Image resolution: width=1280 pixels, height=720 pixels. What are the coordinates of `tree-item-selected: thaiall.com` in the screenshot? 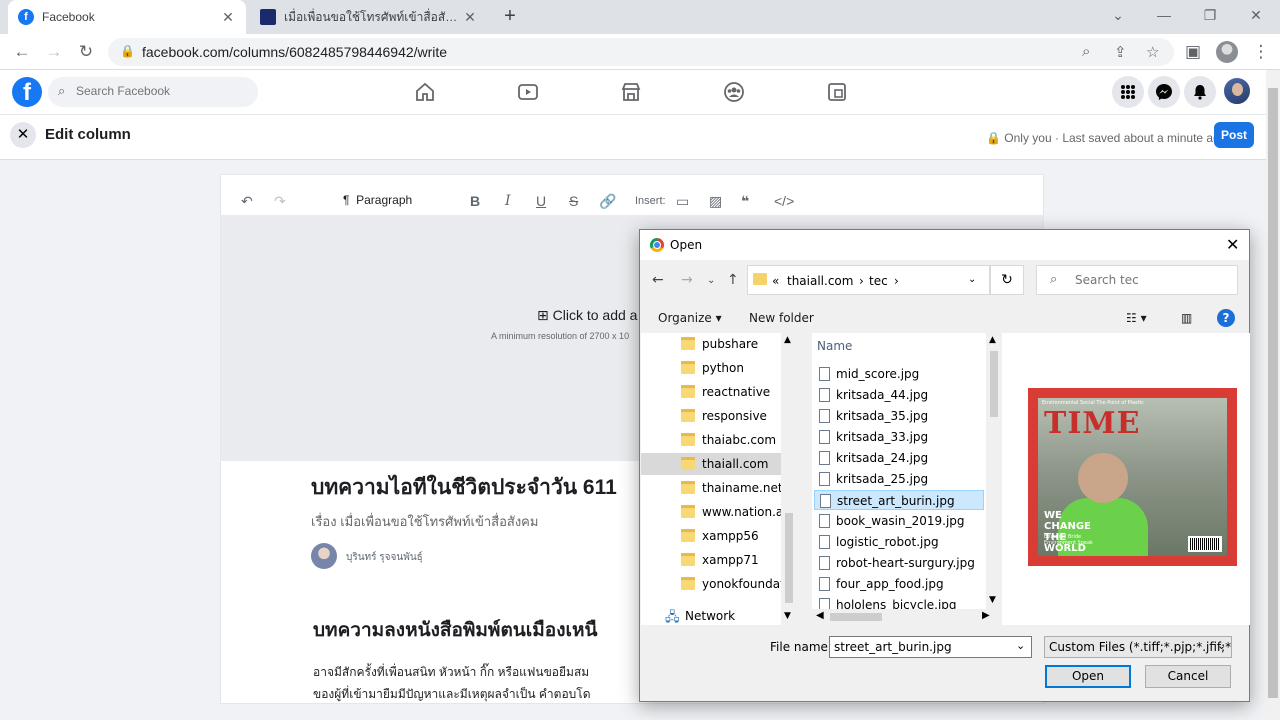 It's located at (711, 464).